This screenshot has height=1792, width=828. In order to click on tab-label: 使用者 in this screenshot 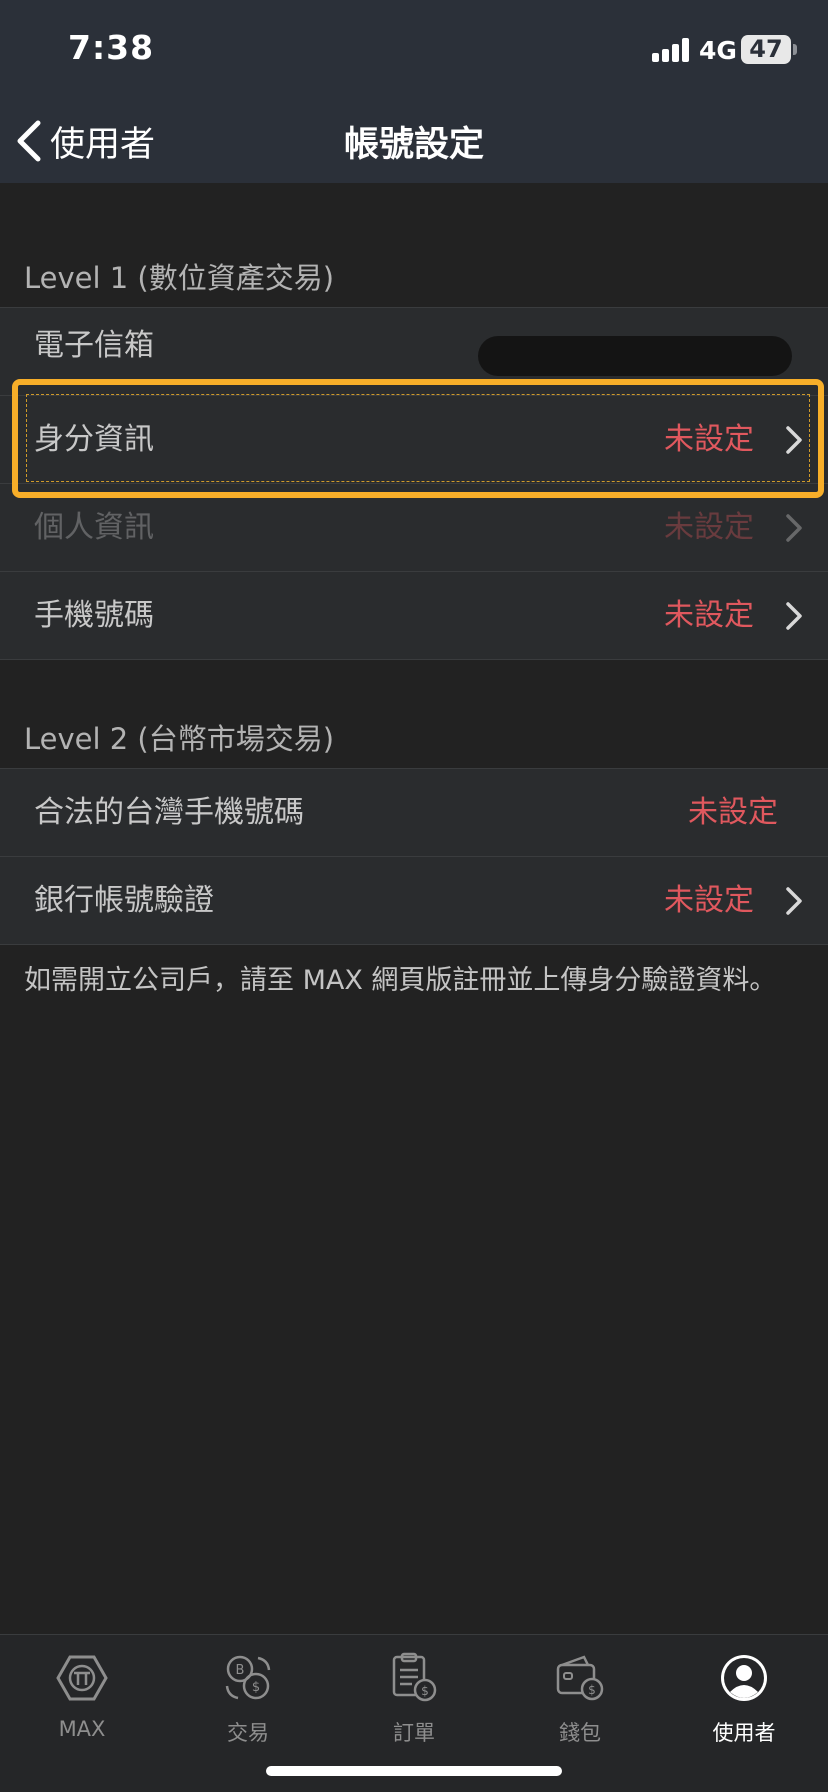, I will do `click(744, 1733)`.